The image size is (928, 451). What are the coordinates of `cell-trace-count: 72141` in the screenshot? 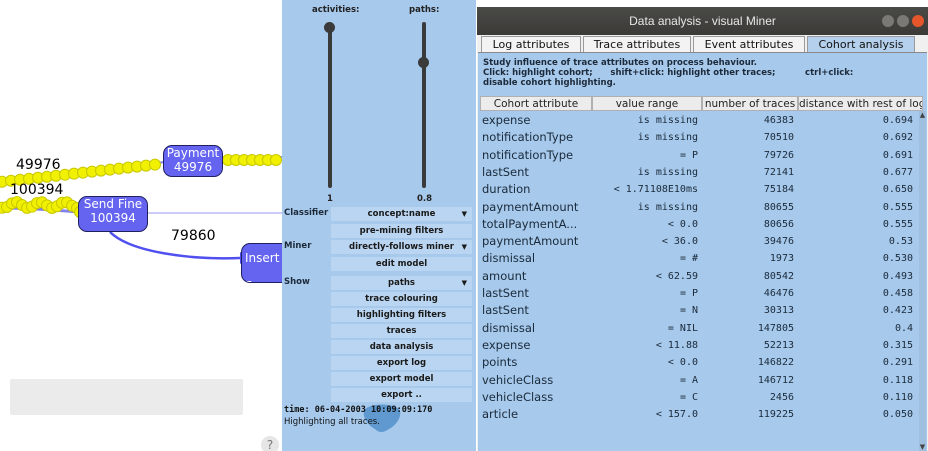 It's located at (778, 172).